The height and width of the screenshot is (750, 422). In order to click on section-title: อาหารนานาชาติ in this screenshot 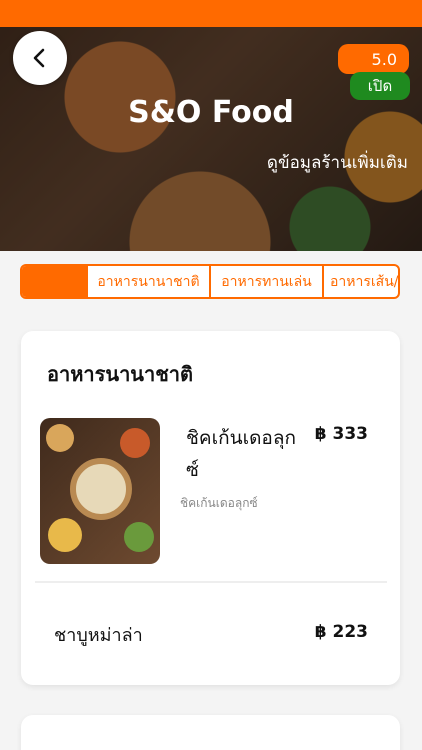, I will do `click(120, 374)`.